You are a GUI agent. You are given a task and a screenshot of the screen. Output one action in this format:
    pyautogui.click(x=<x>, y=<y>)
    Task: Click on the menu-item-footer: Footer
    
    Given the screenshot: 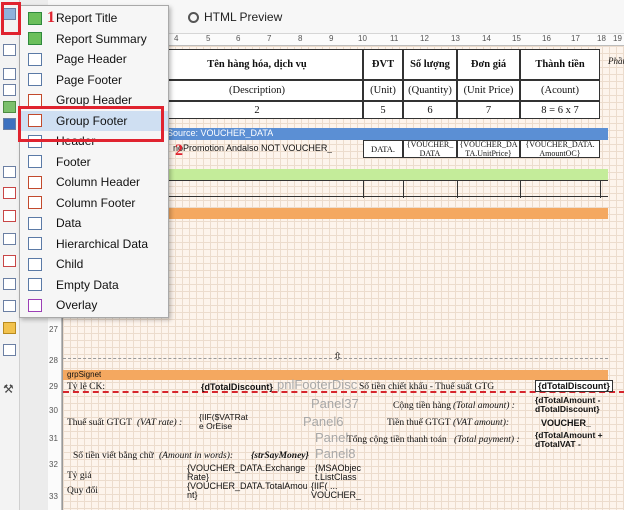 What is the action you would take?
    pyautogui.click(x=94, y=162)
    